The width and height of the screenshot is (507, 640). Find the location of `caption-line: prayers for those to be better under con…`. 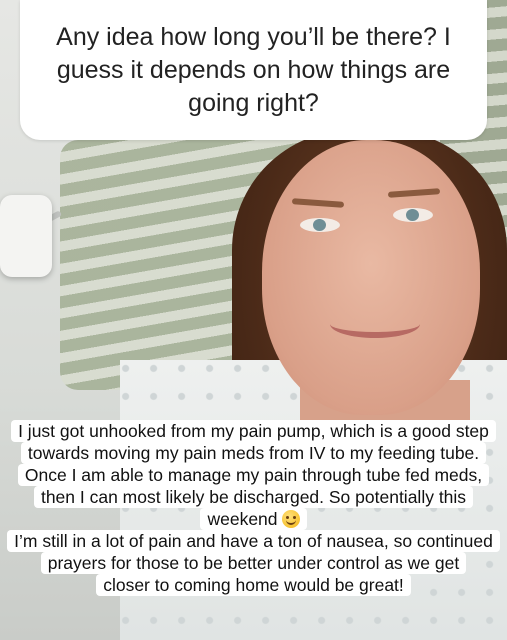

caption-line: prayers for those to be better under con… is located at coordinates (253, 563).